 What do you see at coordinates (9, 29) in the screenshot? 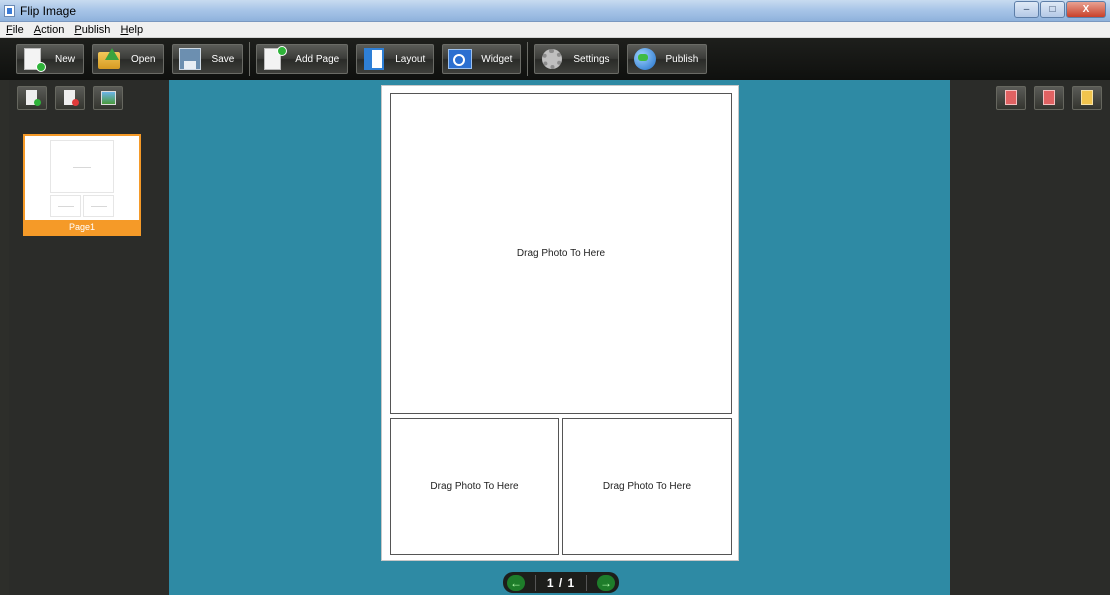
I see `menu-file-hotkey: F` at bounding box center [9, 29].